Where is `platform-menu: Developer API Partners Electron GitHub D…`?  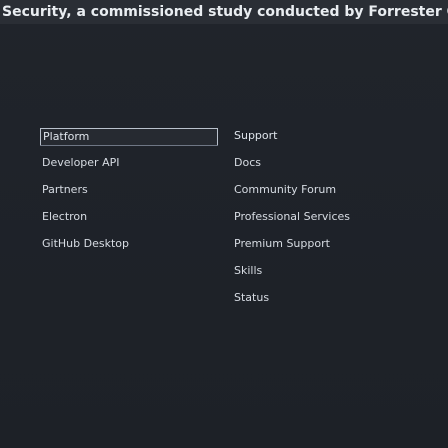
platform-menu: Developer API Partners Electron GitHub D… is located at coordinates (129, 210).